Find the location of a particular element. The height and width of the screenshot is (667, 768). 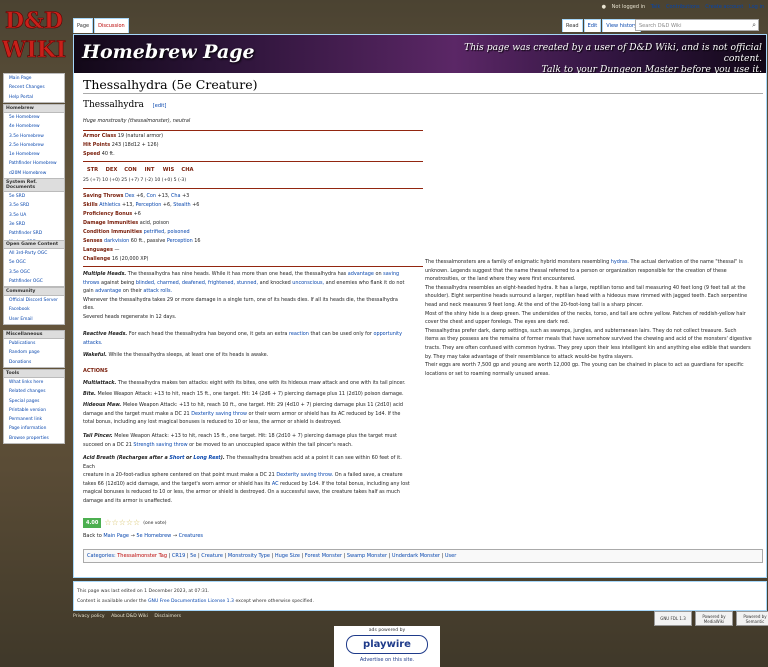

create-account-link: Create account is located at coordinates (724, 7).